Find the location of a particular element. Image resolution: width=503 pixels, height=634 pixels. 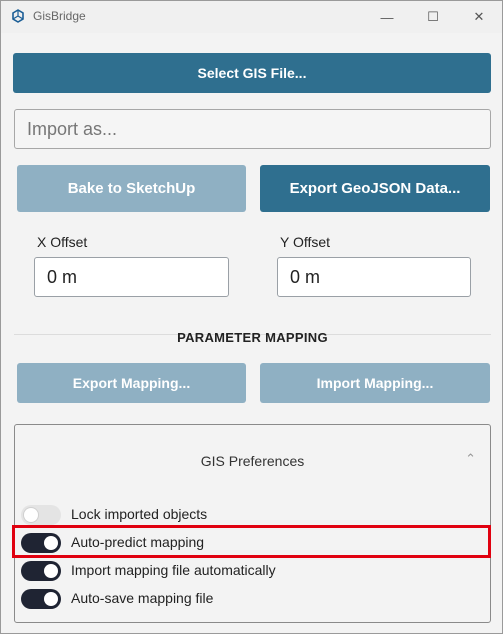

import-mapping-file-toggle is located at coordinates (41, 571).